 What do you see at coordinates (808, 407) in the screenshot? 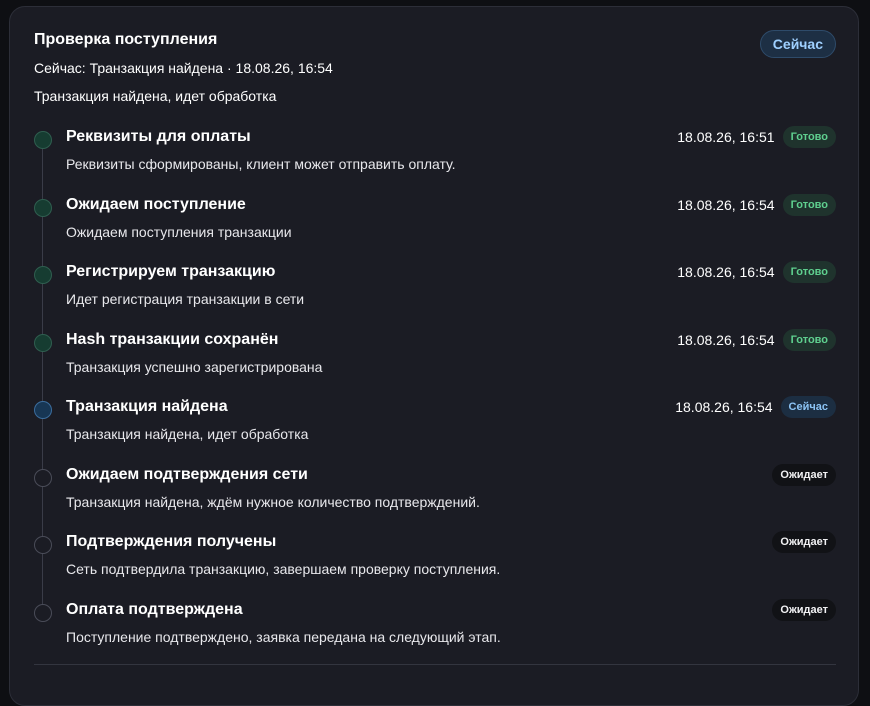
I see `status-badge: Сейчас` at bounding box center [808, 407].